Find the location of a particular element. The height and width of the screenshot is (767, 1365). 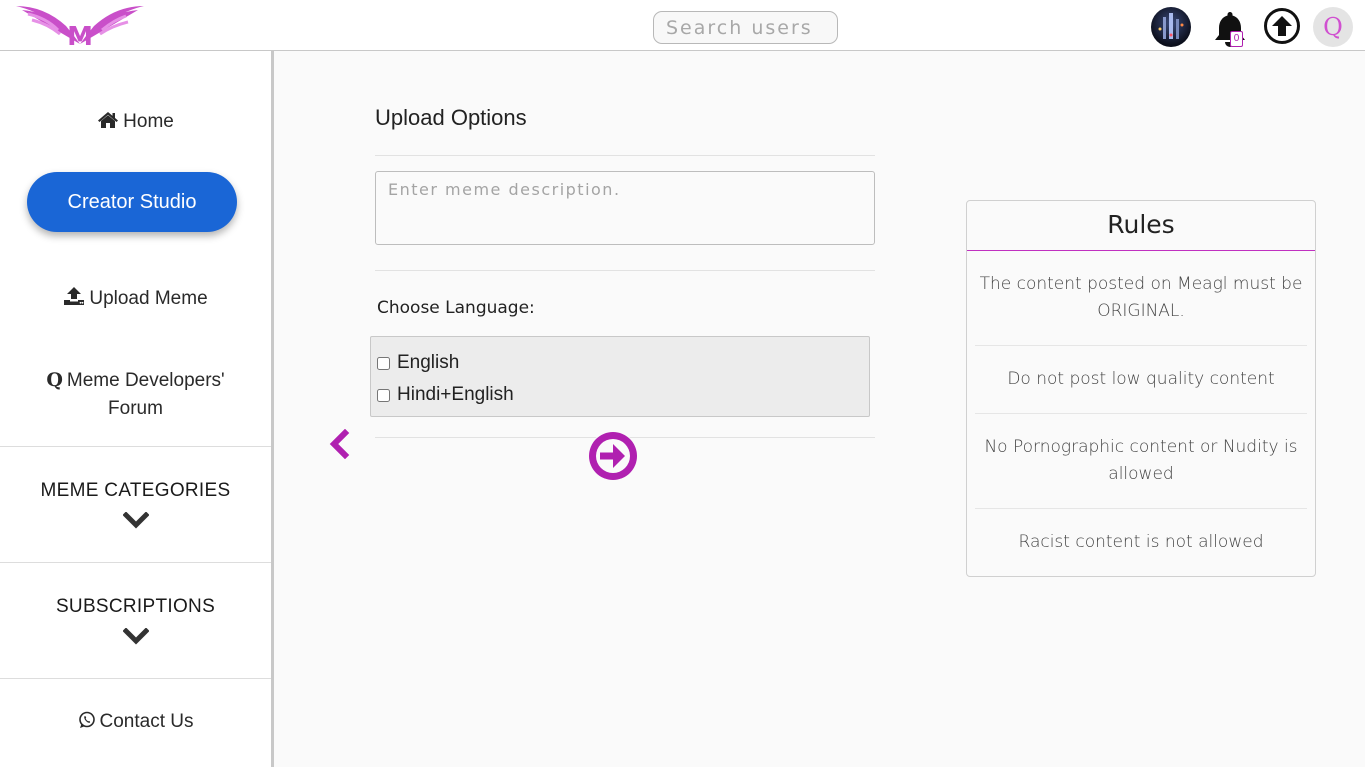

back-chevron-icon is located at coordinates (339, 444).